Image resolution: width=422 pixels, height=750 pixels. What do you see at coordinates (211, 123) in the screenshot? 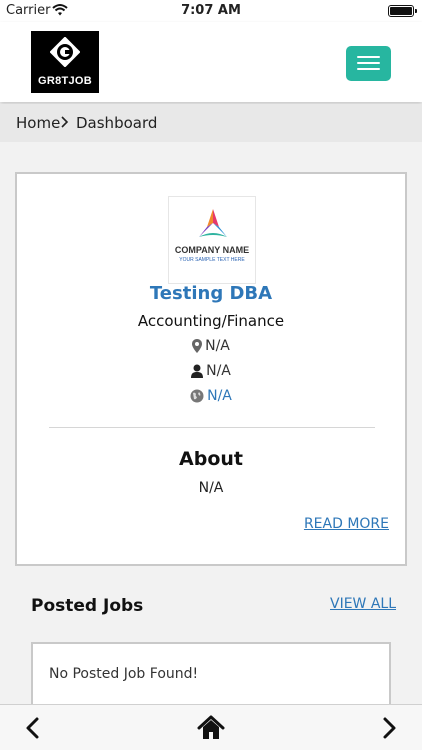
I see `breadcrumb: Home Dashboard` at bounding box center [211, 123].